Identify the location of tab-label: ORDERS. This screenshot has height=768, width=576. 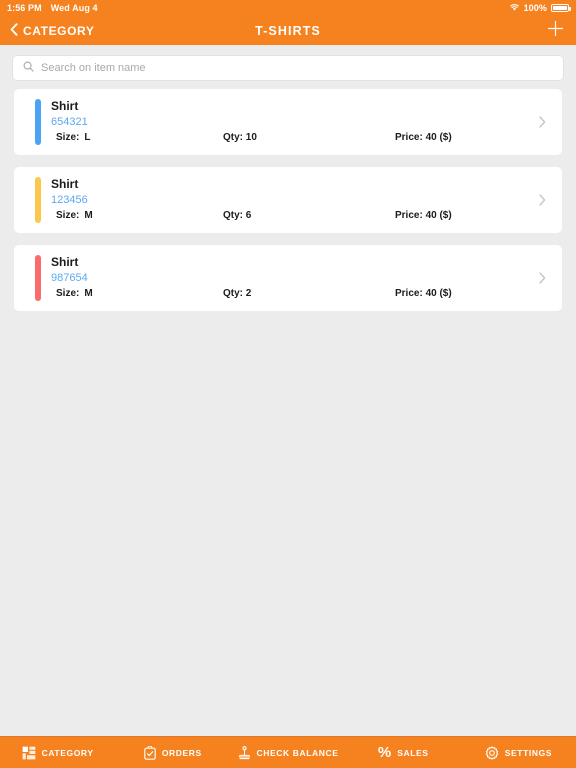
(181, 752).